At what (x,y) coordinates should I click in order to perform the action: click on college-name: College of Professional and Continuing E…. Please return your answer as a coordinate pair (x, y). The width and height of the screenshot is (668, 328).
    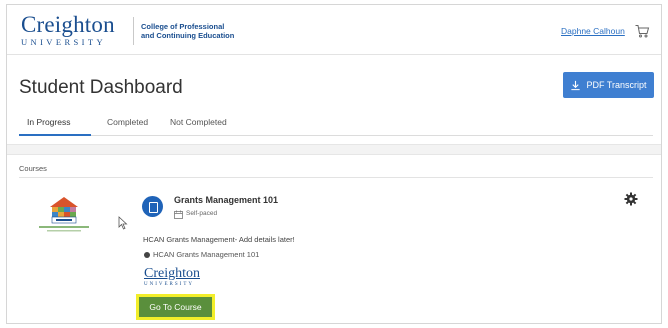
    Looking at the image, I should click on (196, 31).